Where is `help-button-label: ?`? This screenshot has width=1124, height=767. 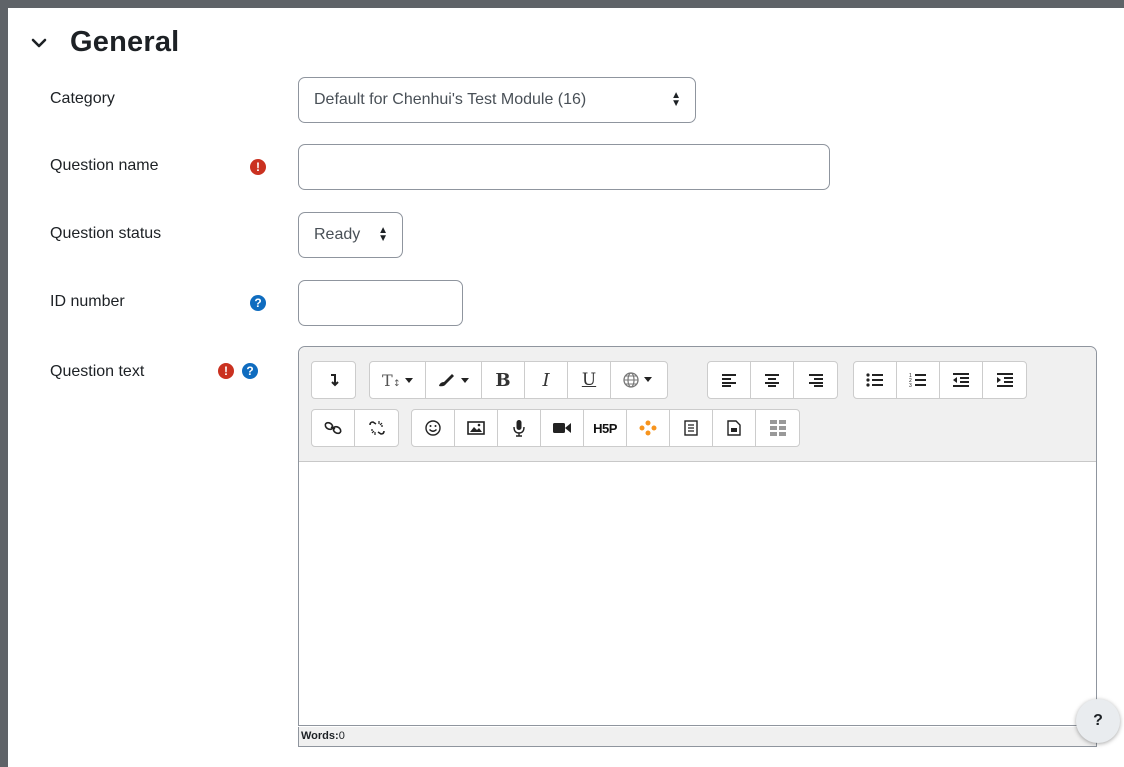 help-button-label: ? is located at coordinates (1098, 720).